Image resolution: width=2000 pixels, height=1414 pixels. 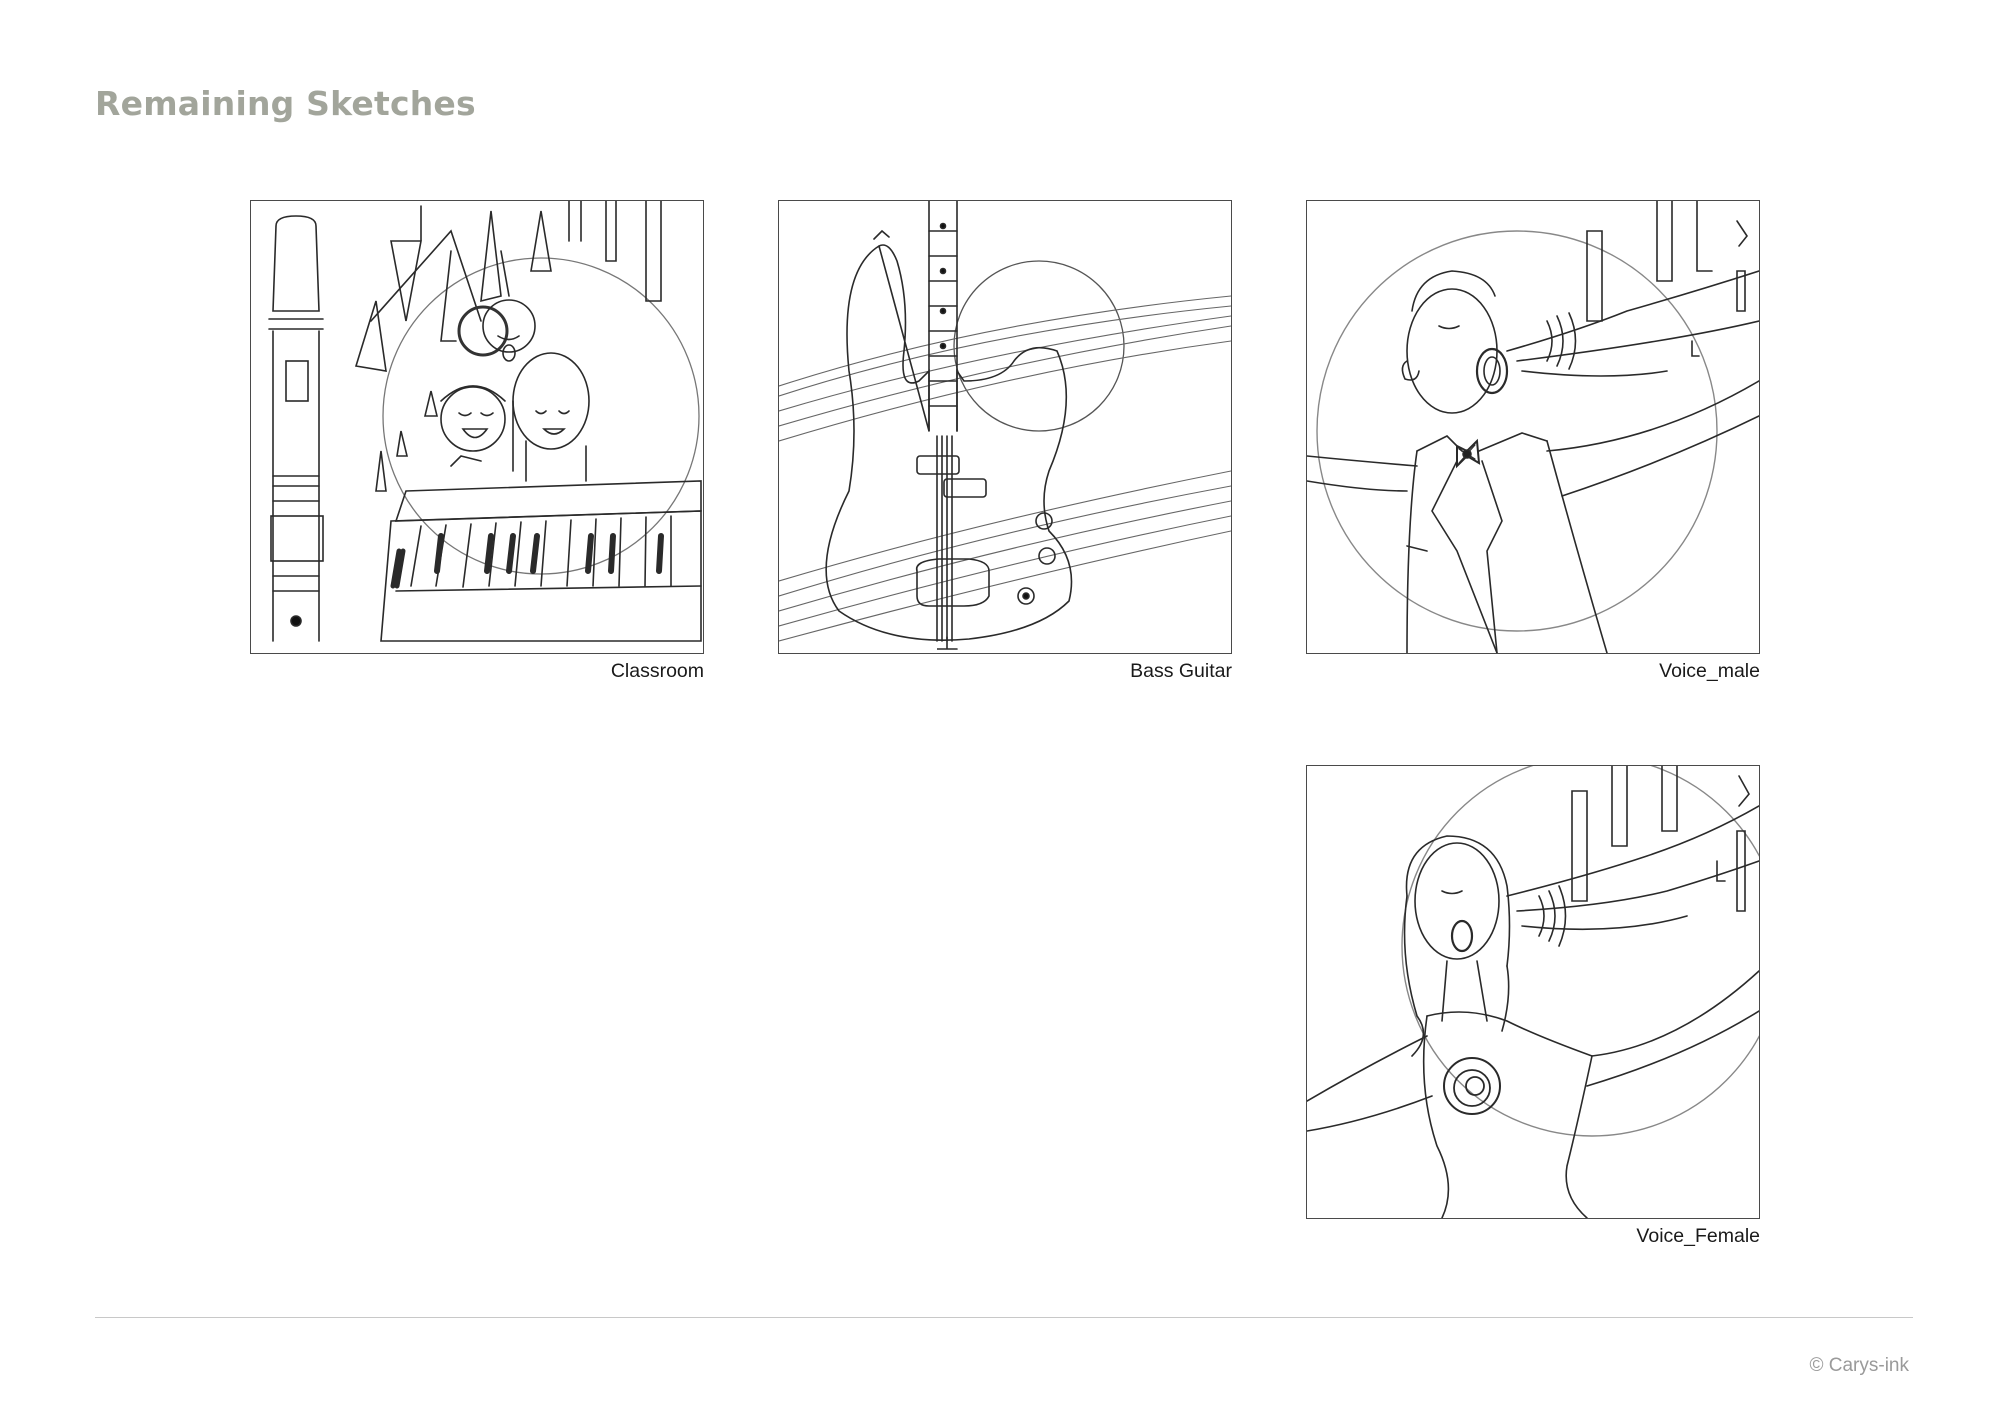 I want to click on sketch-image-voice-male, so click(x=1533, y=427).